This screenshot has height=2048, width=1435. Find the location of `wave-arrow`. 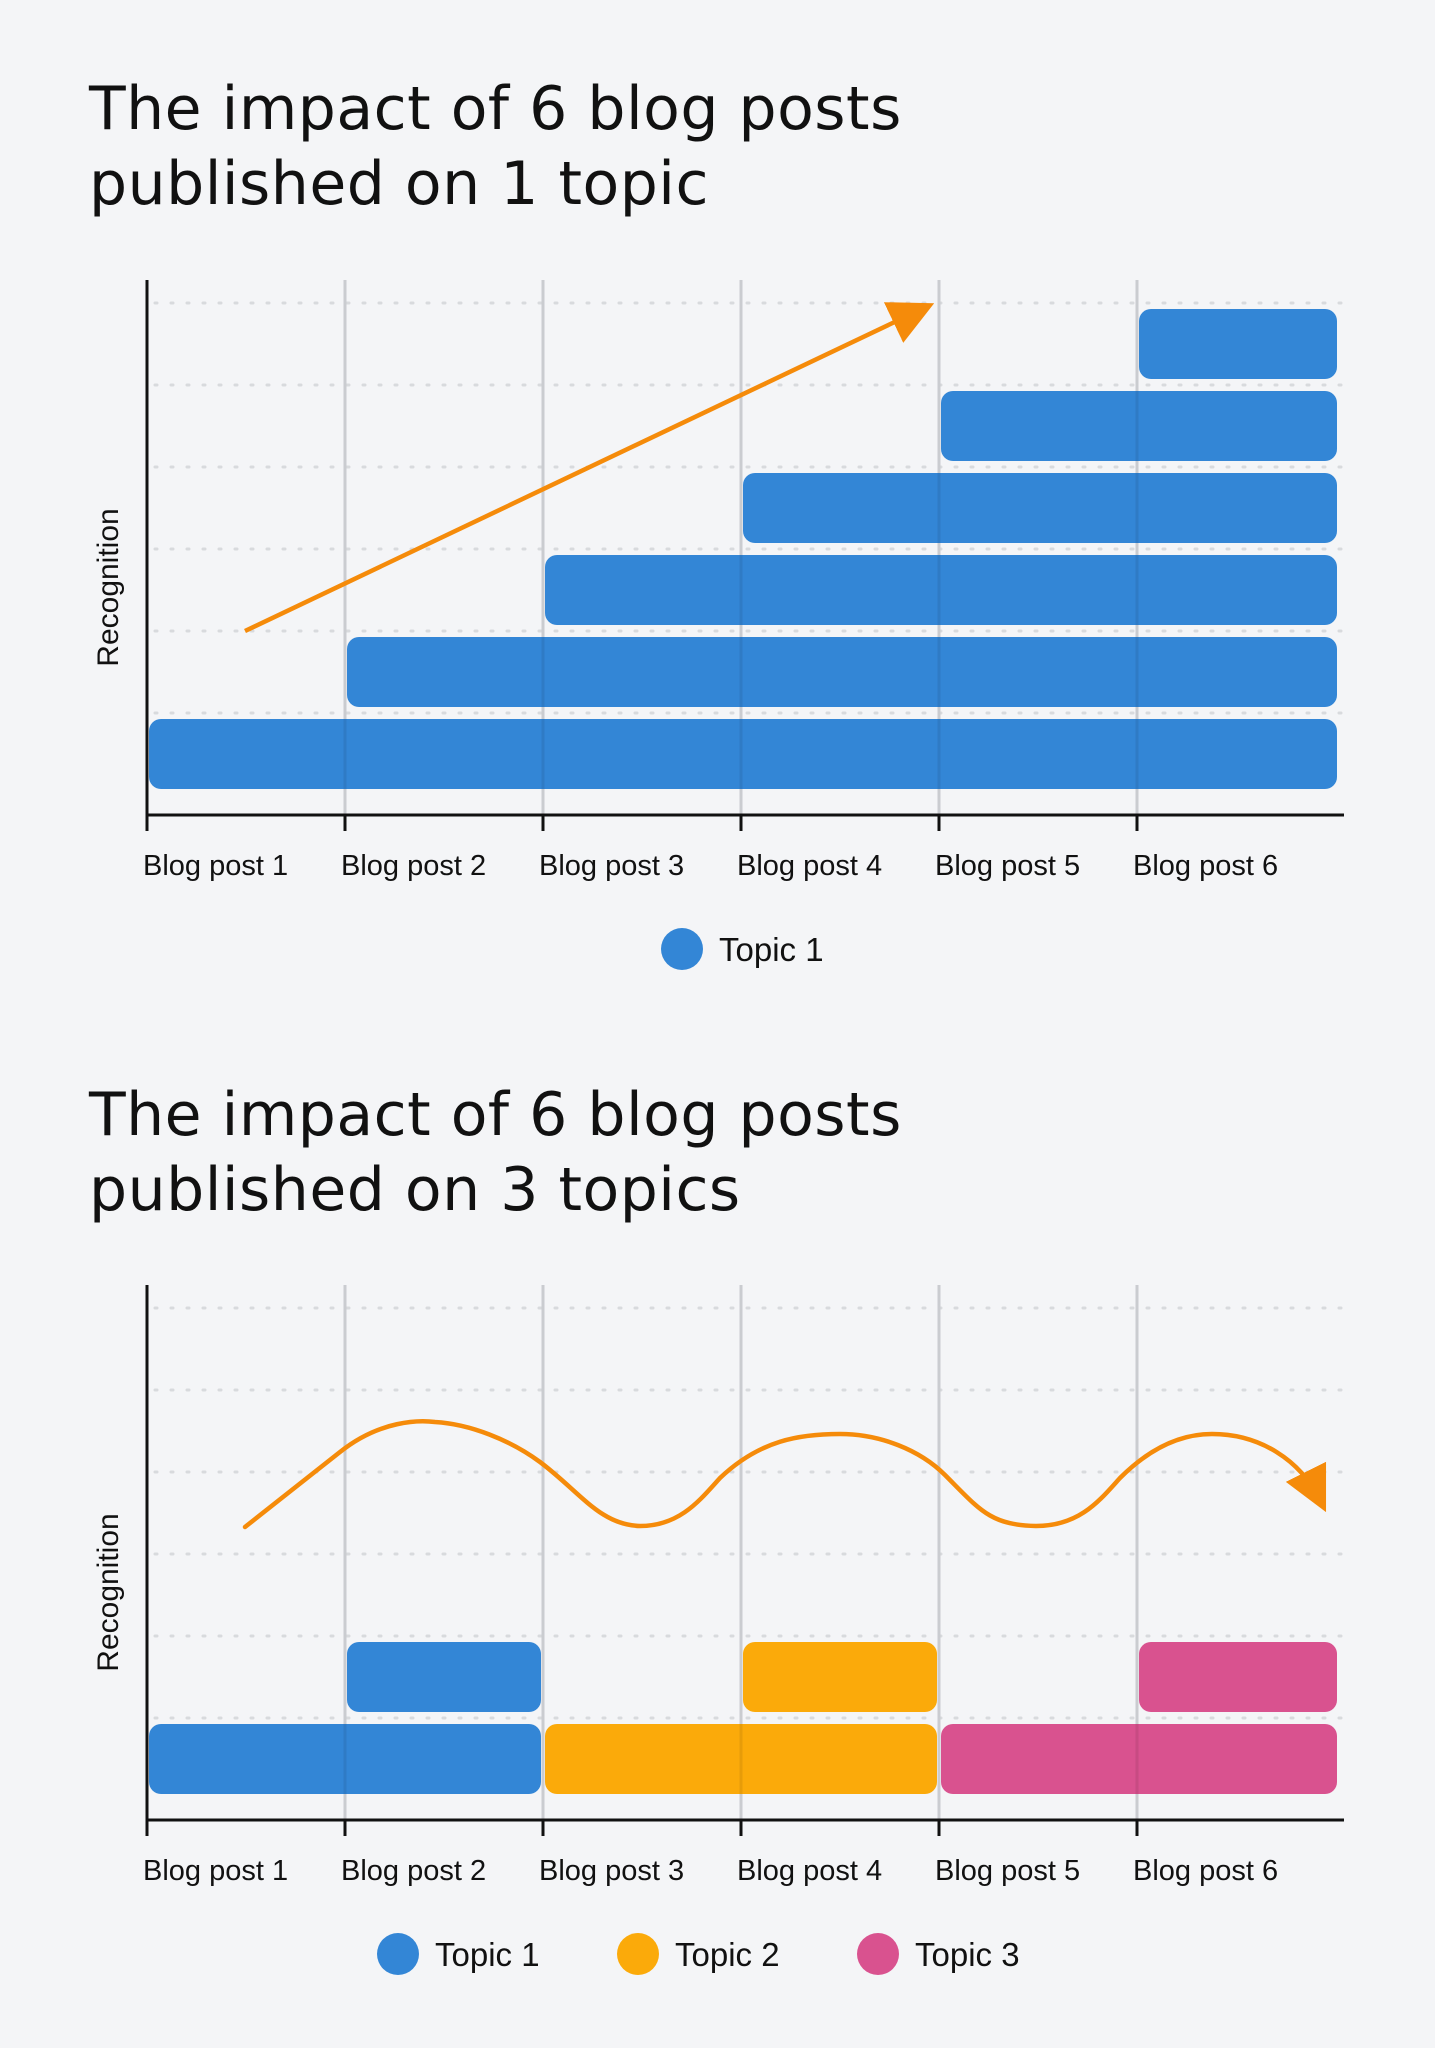

wave-arrow is located at coordinates (784, 1474).